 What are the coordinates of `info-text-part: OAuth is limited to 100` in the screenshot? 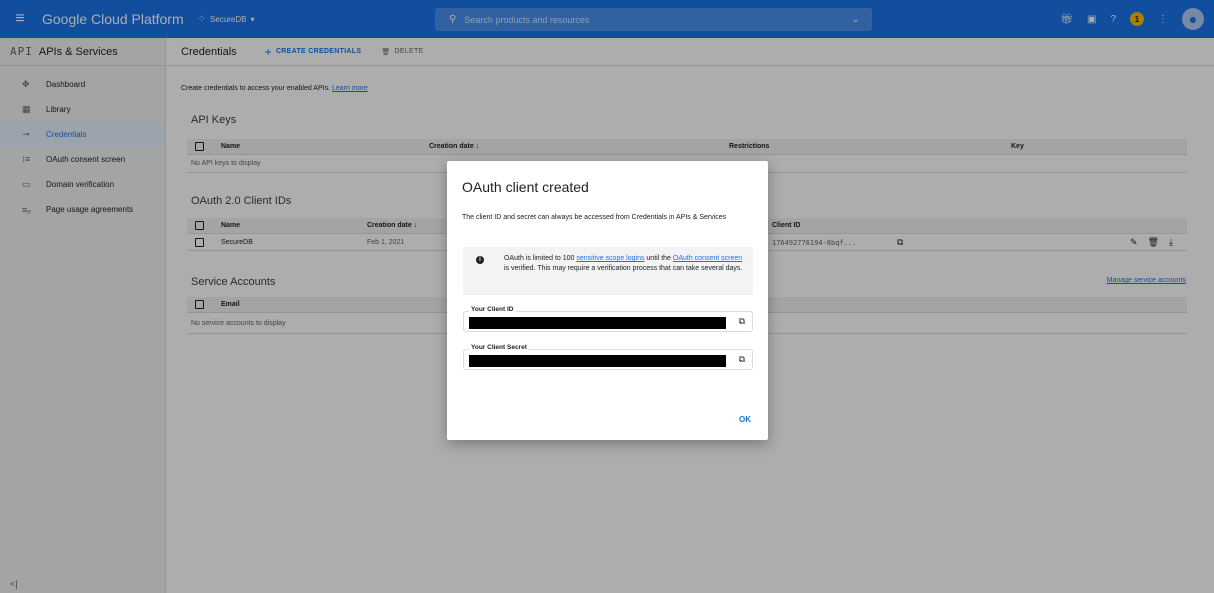 It's located at (540, 258).